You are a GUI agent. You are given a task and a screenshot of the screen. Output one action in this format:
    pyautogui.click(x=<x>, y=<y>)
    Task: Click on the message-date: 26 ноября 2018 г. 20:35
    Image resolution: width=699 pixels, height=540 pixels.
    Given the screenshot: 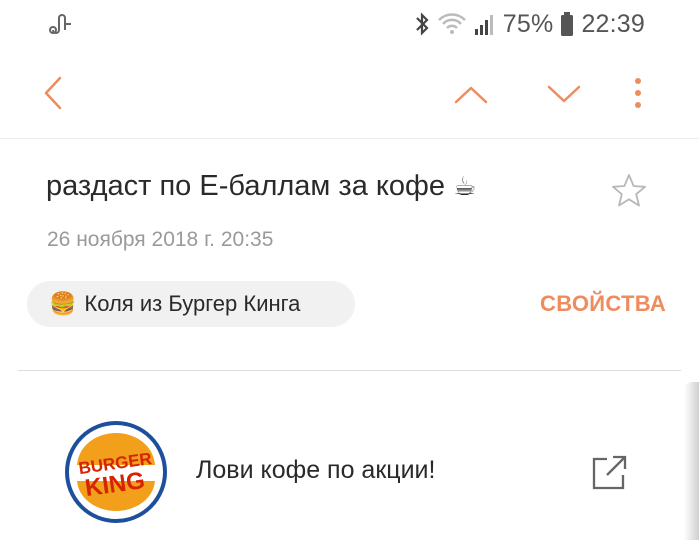 What is the action you would take?
    pyautogui.click(x=160, y=239)
    